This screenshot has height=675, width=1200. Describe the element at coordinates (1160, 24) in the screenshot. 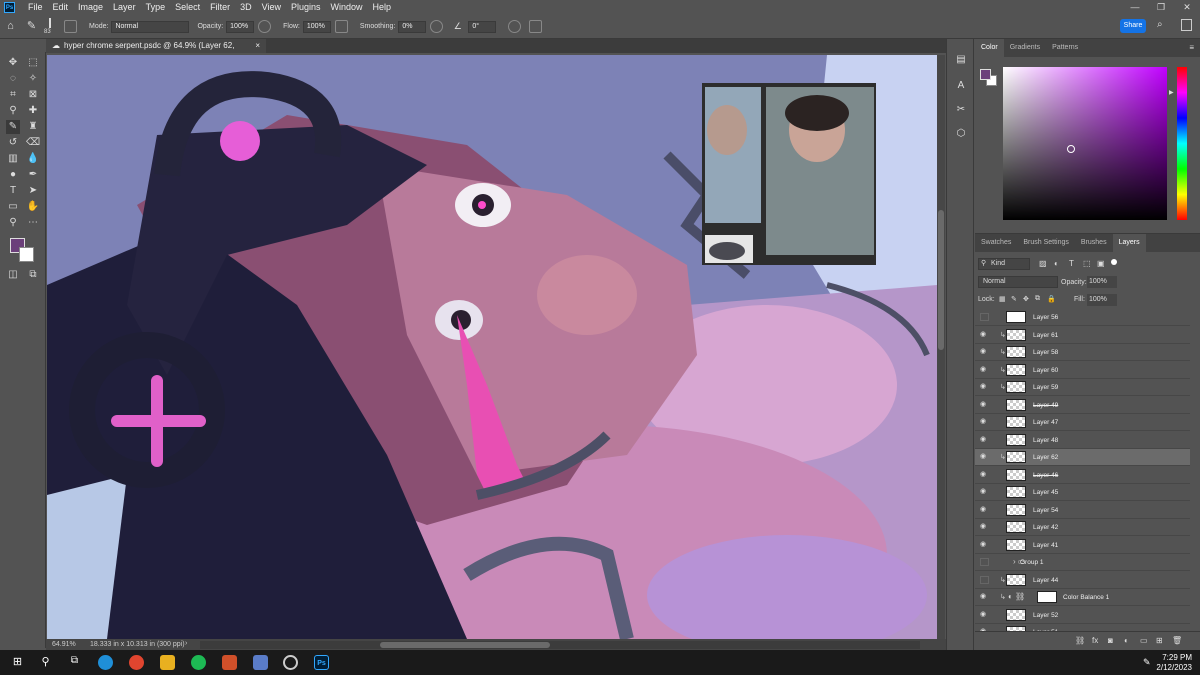

I see `search-icon: ⌕` at that location.